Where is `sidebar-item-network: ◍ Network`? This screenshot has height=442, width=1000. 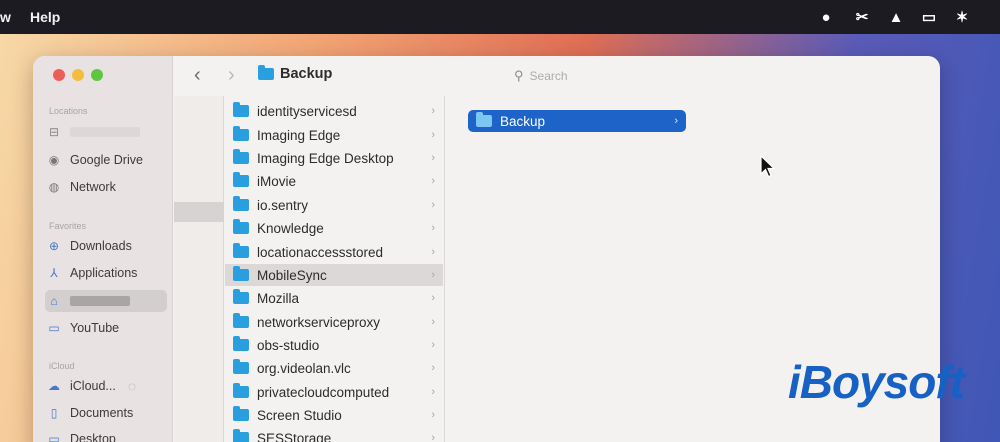 sidebar-item-network: ◍ Network is located at coordinates (106, 187).